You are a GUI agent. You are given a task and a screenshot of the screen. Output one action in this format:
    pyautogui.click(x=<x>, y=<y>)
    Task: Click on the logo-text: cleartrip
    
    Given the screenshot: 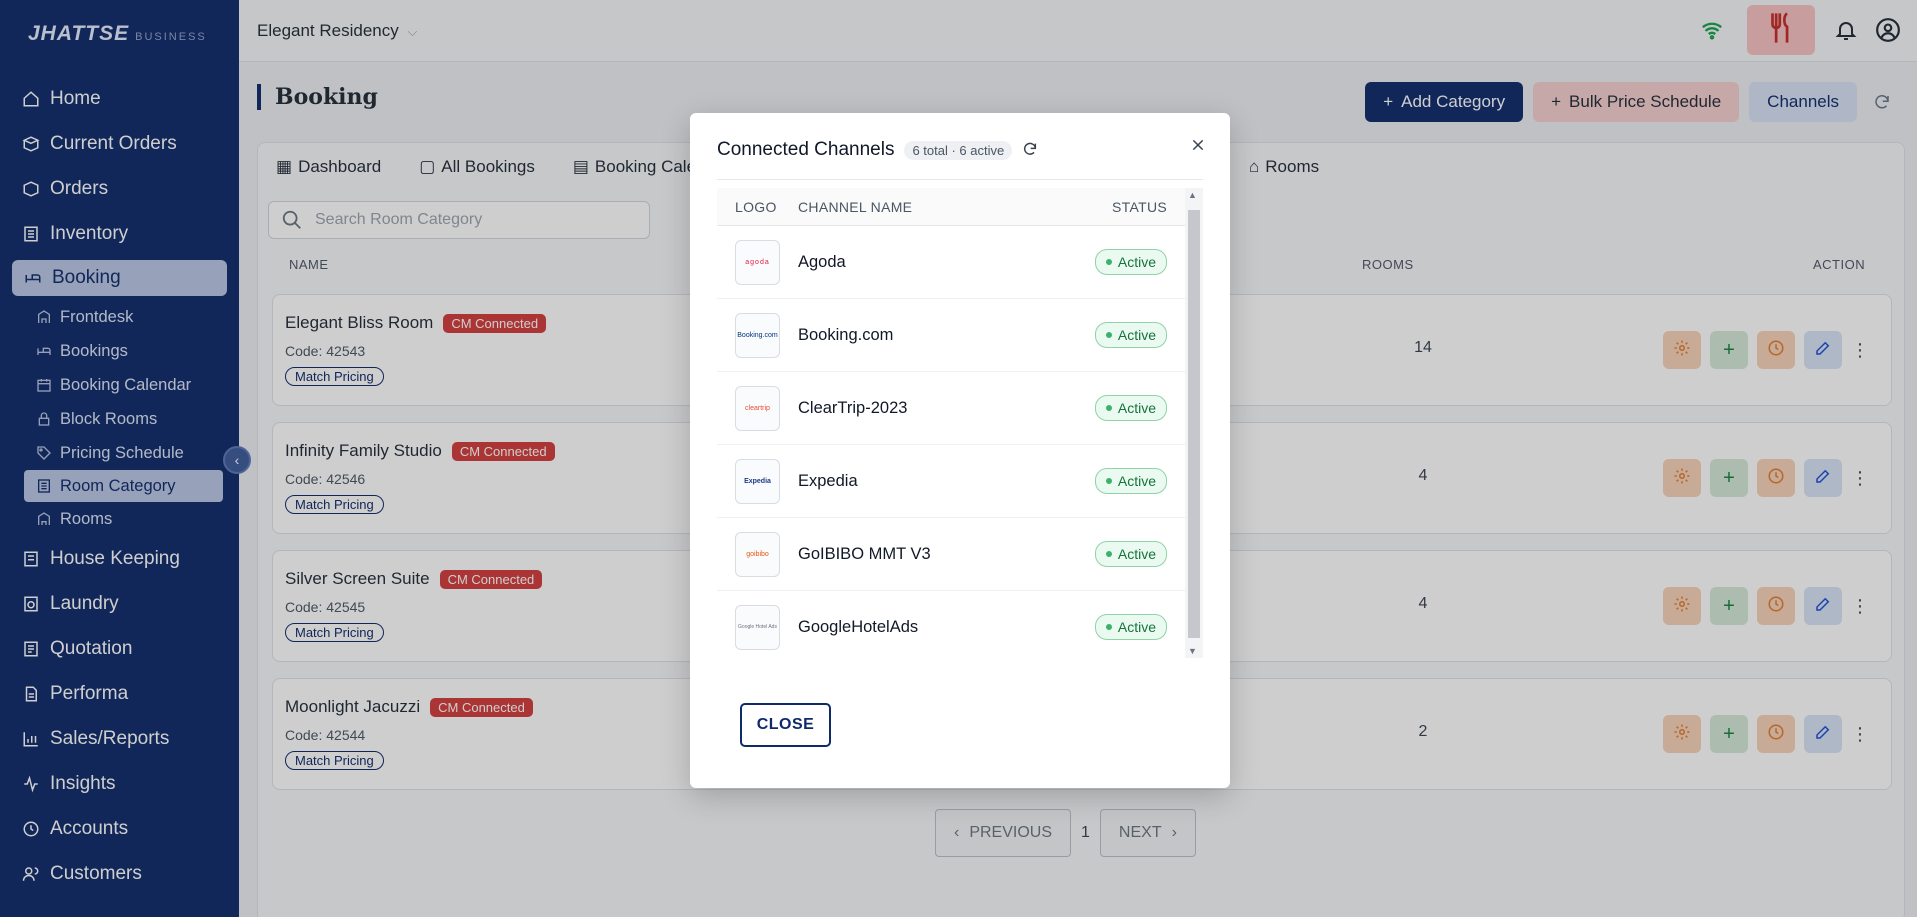 What is the action you would take?
    pyautogui.click(x=757, y=408)
    